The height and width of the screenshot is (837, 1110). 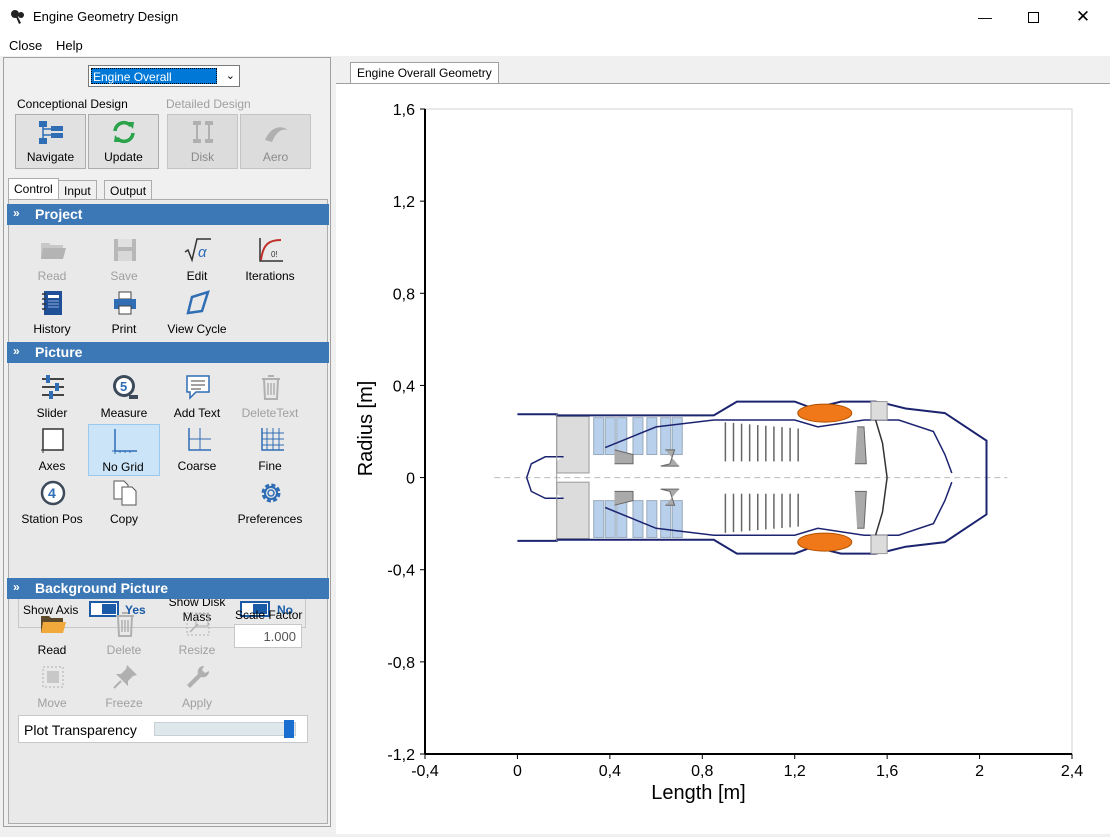 What do you see at coordinates (622, 436) in the screenshot?
I see `upper-blade-row` at bounding box center [622, 436].